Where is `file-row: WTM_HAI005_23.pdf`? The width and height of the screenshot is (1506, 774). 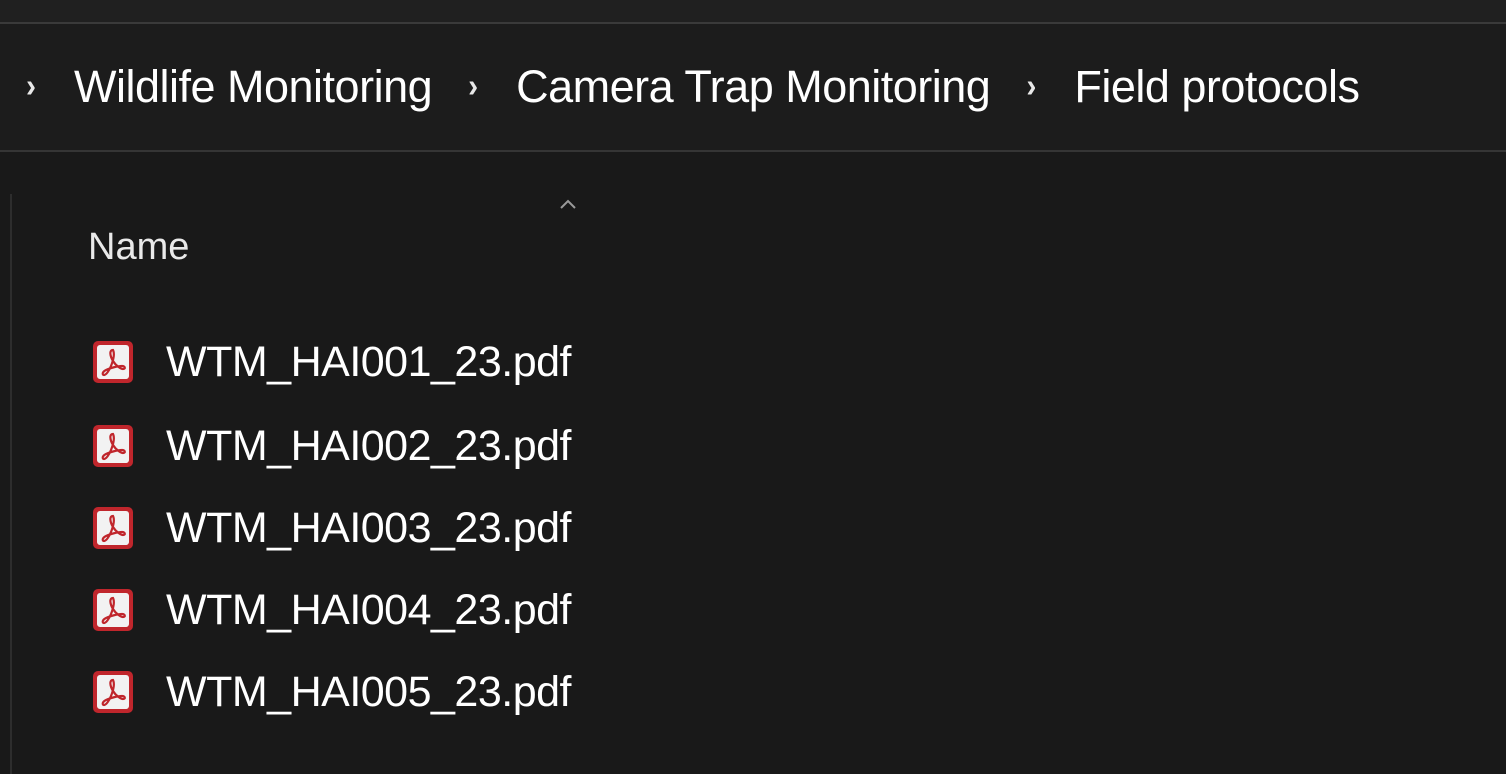
file-row: WTM_HAI005_23.pdf is located at coordinates (330, 692).